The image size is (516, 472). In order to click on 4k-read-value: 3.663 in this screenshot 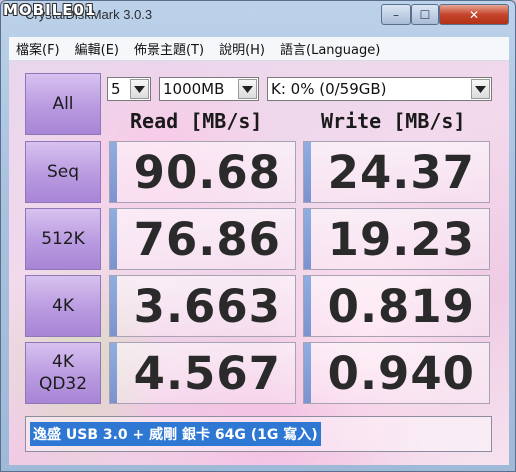, I will do `click(202, 306)`.